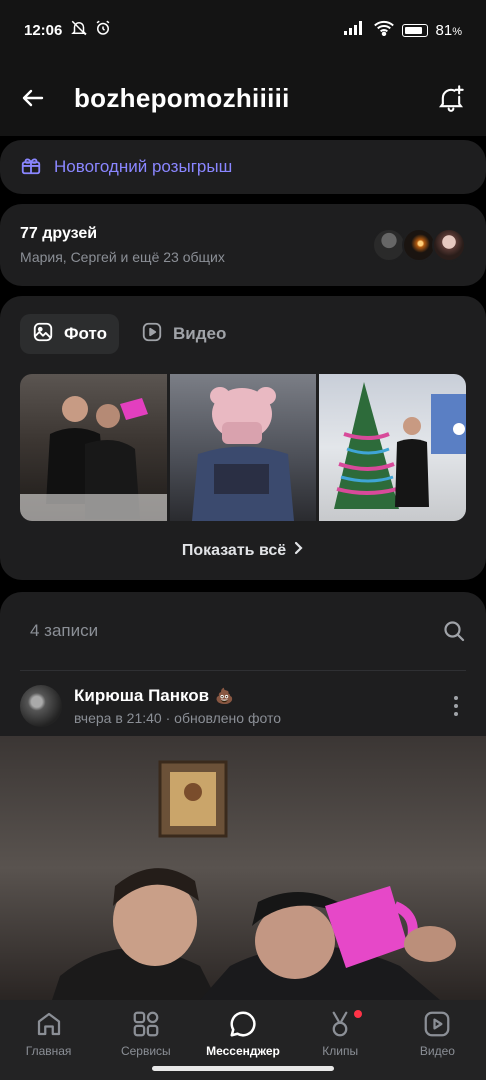 The image size is (486, 1080). Describe the element at coordinates (437, 1051) in the screenshot. I see `tab-video-label: Видео` at that location.